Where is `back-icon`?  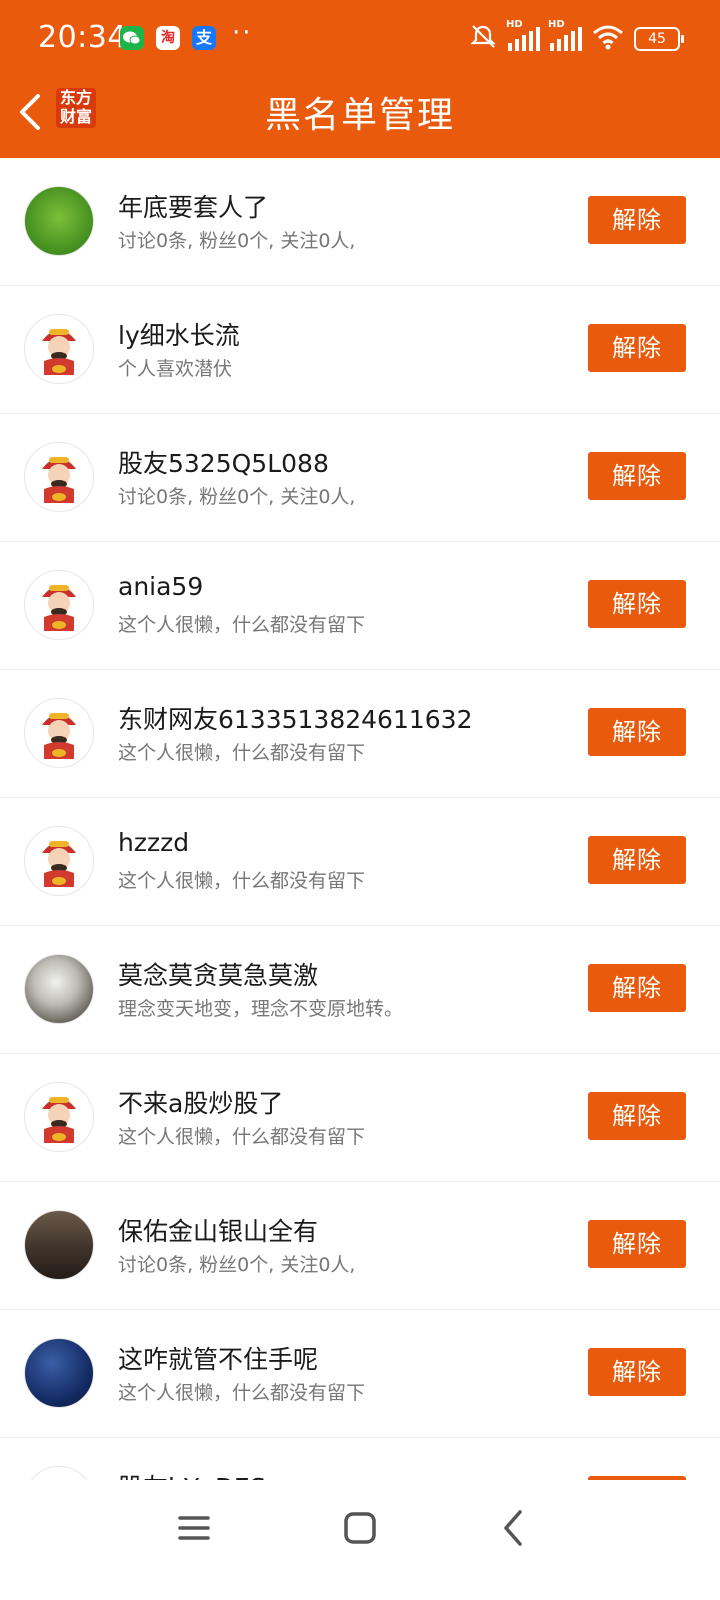
back-icon is located at coordinates (514, 1528).